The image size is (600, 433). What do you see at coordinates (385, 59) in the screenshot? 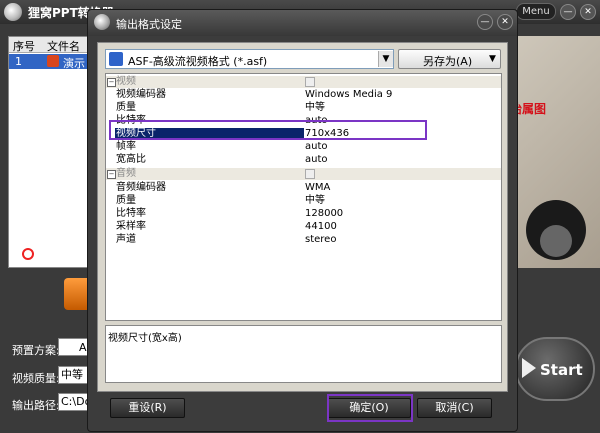
I see `dropdown-arrow-icon: ▼` at bounding box center [385, 59].